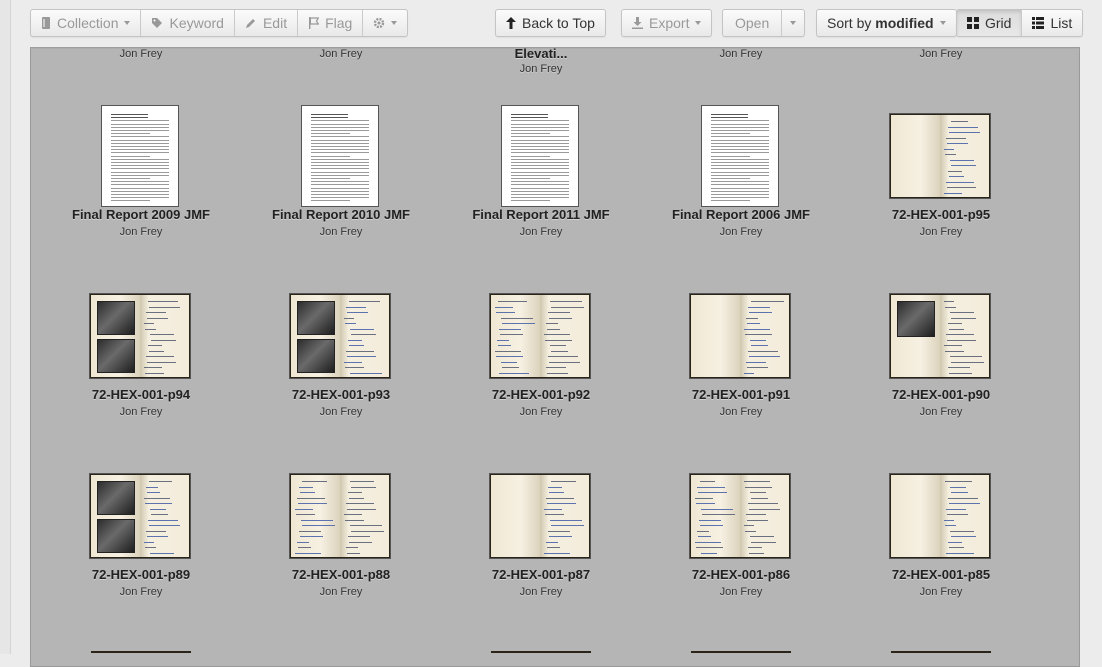 Image resolution: width=1102 pixels, height=667 pixels. I want to click on grid-item: 72-HEX-001-p89 Jon Frey, so click(141, 532).